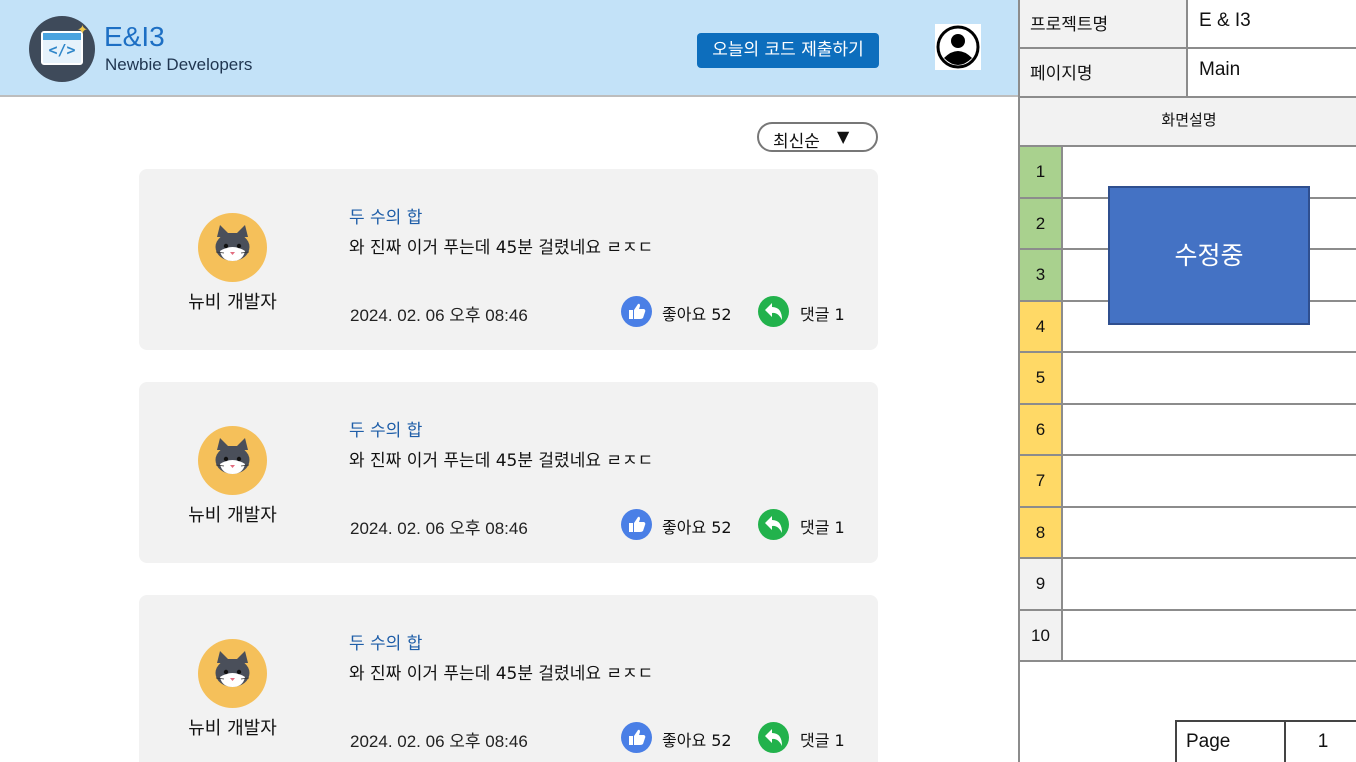 The image size is (1356, 762). Describe the element at coordinates (788, 50) in the screenshot. I see `submit-today-code-button: 오늘의 코드 제출하기` at that location.